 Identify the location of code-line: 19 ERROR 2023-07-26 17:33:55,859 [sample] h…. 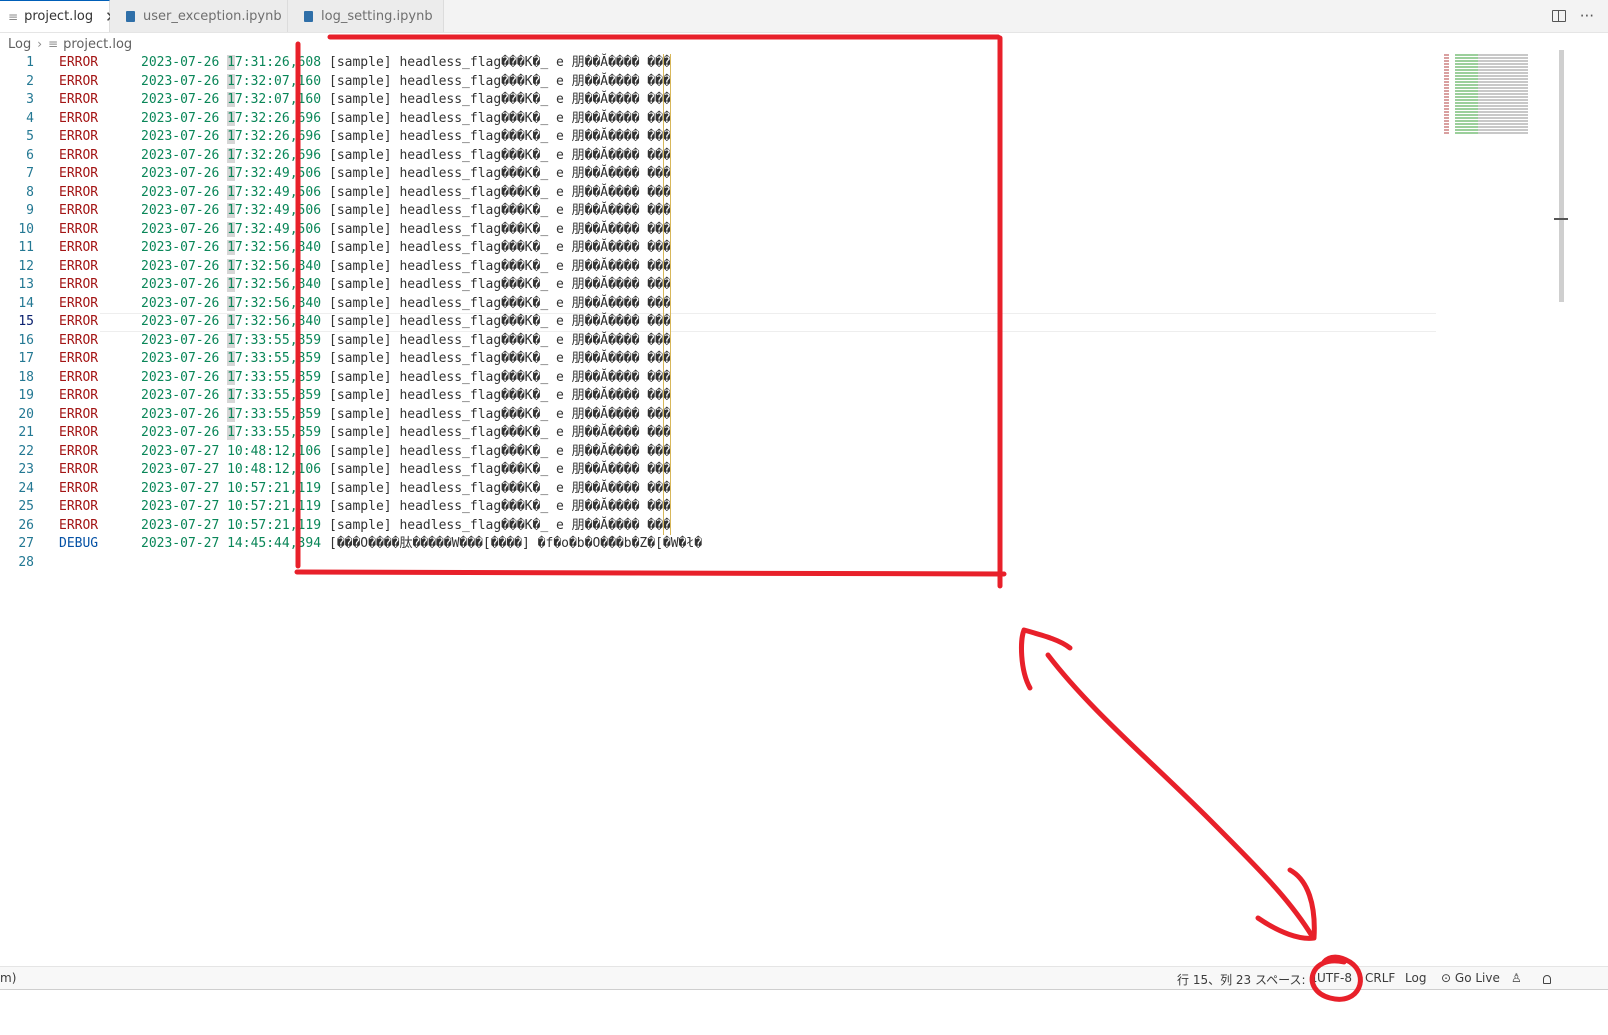
(720, 396).